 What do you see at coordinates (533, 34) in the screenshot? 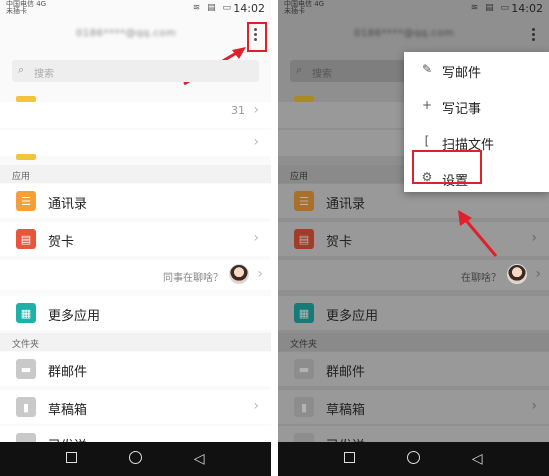
I see `more-menu-button` at bounding box center [533, 34].